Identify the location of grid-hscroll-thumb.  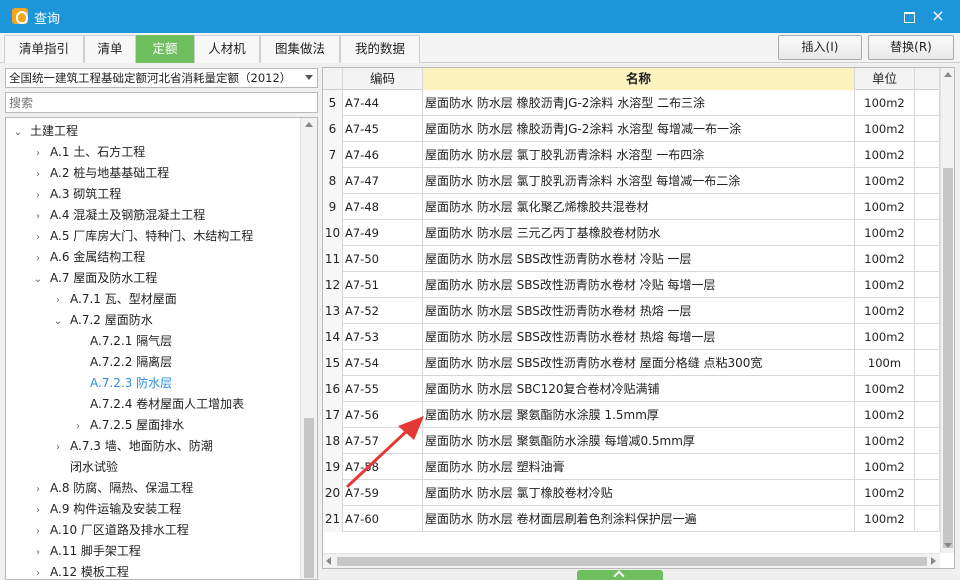
(632, 561).